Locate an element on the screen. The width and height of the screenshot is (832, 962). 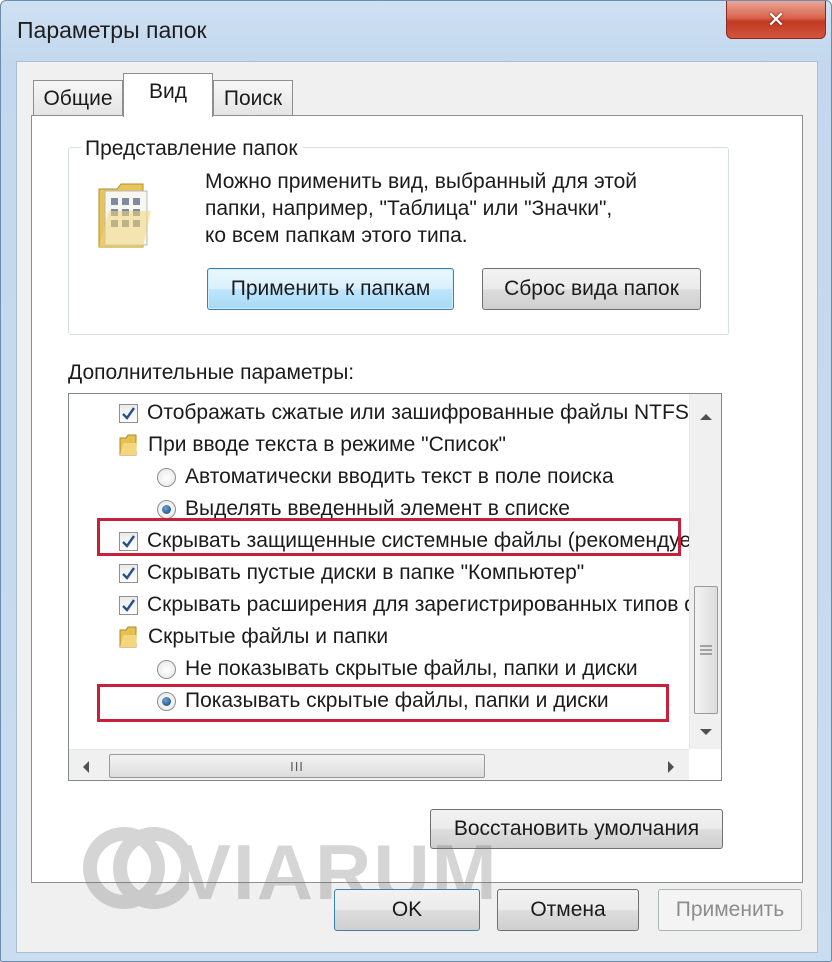
advanced-settings-label: Дополнительные параметры: is located at coordinates (211, 372).